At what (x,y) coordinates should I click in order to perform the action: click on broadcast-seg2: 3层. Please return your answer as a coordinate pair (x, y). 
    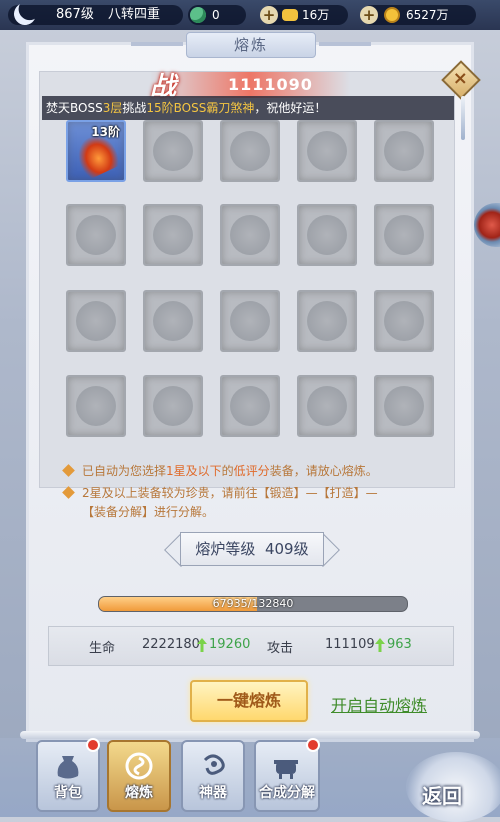
    Looking at the image, I should click on (112, 108).